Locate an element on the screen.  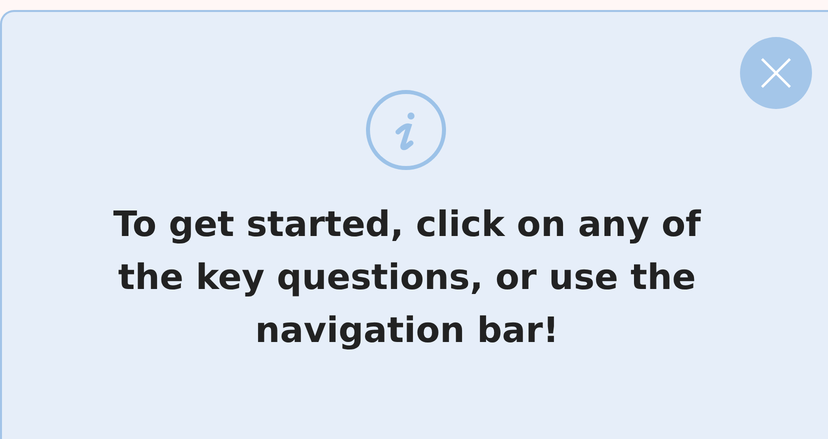
close-icon is located at coordinates (776, 73).